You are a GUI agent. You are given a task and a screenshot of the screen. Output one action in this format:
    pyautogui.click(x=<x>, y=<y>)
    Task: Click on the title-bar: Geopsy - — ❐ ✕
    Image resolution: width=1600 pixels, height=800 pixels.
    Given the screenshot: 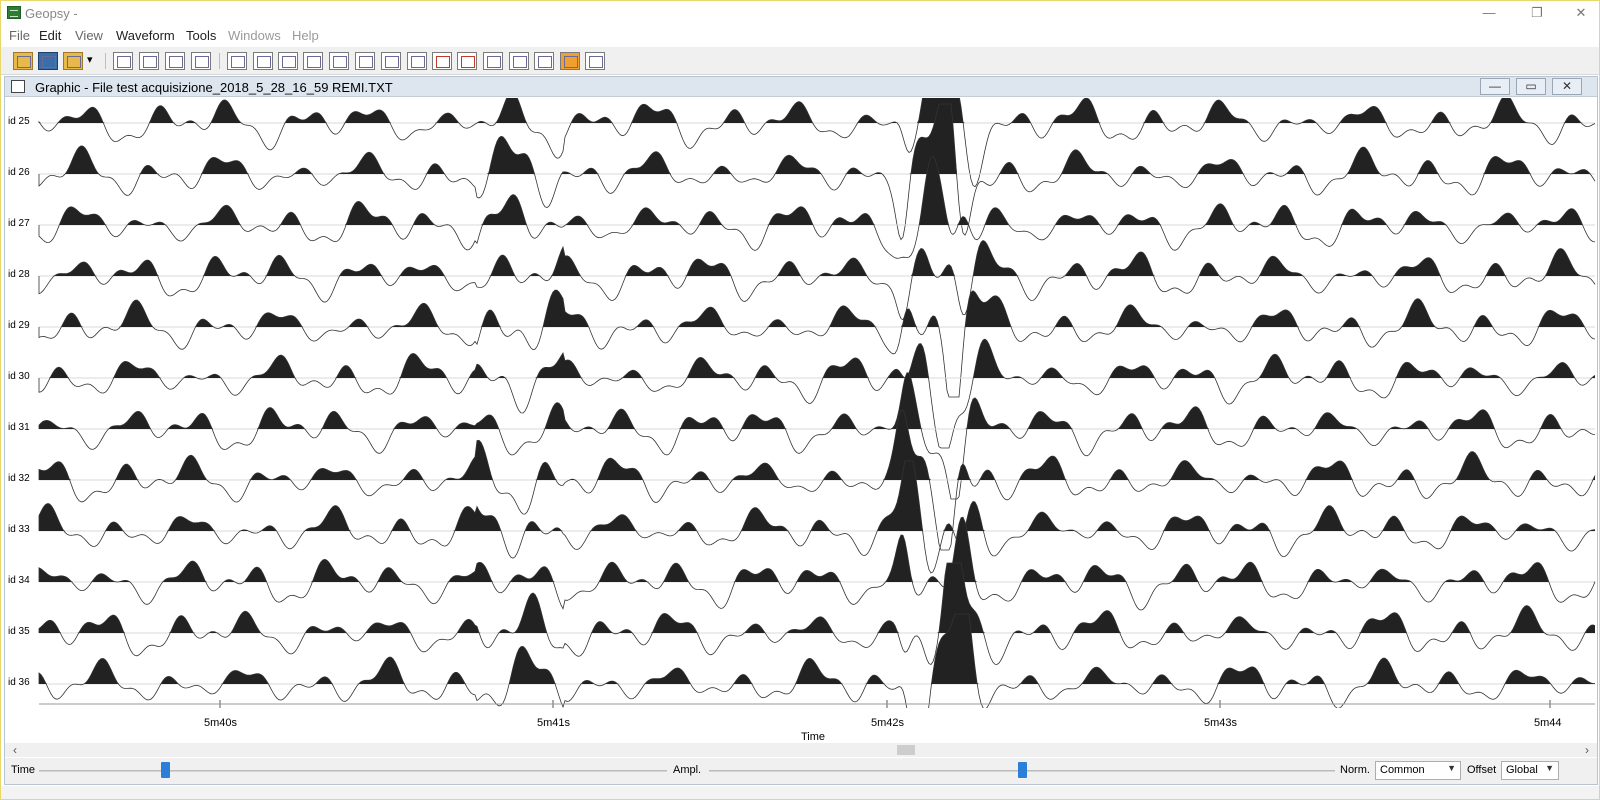 What is the action you would take?
    pyautogui.click(x=800, y=13)
    